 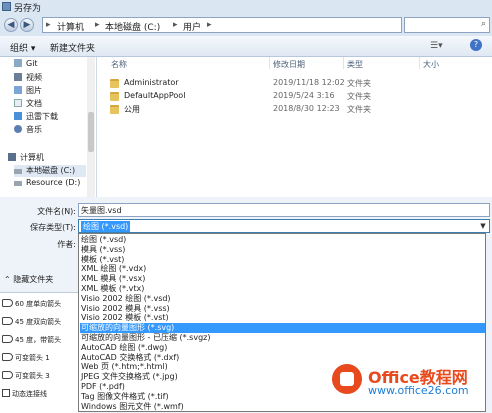 What do you see at coordinates (31, 340) in the screenshot?
I see `stencil-item: 45 度，带箭头` at bounding box center [31, 340].